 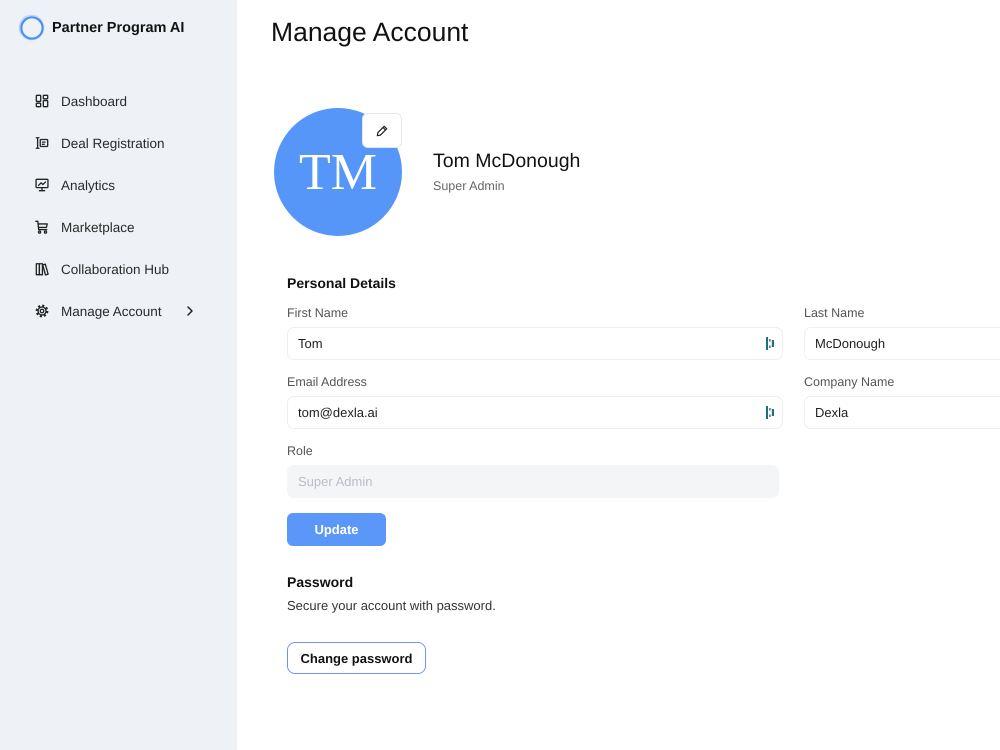 What do you see at coordinates (320, 582) in the screenshot?
I see `section-heading: Password` at bounding box center [320, 582].